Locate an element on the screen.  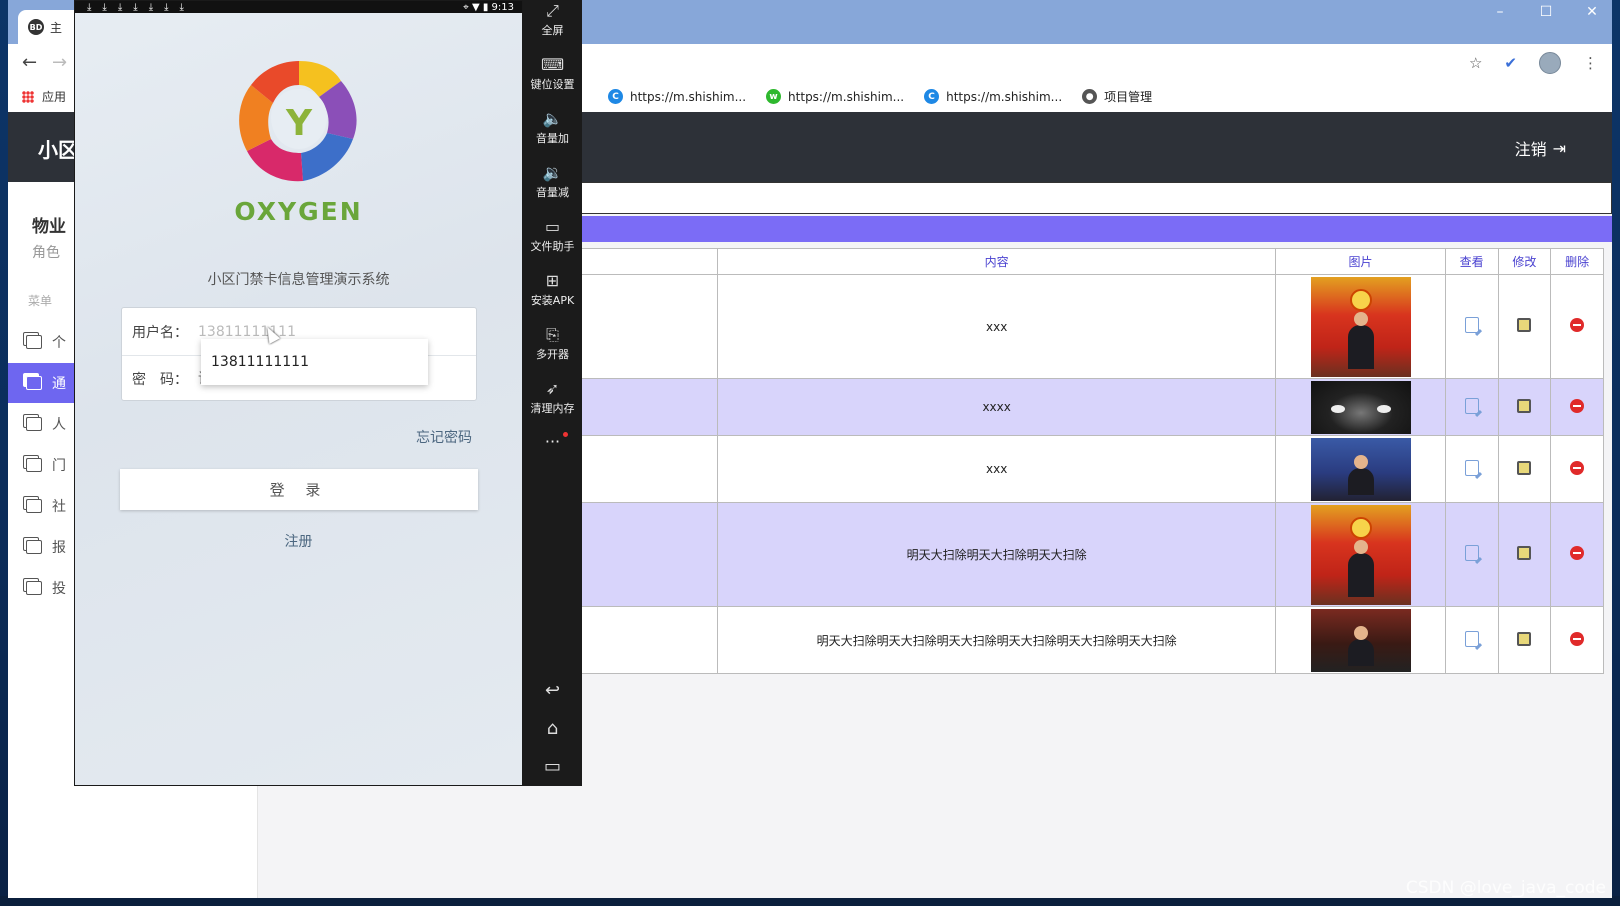
address-bar-actions: ☆ ✔ ⋮ is located at coordinates (1533, 63).